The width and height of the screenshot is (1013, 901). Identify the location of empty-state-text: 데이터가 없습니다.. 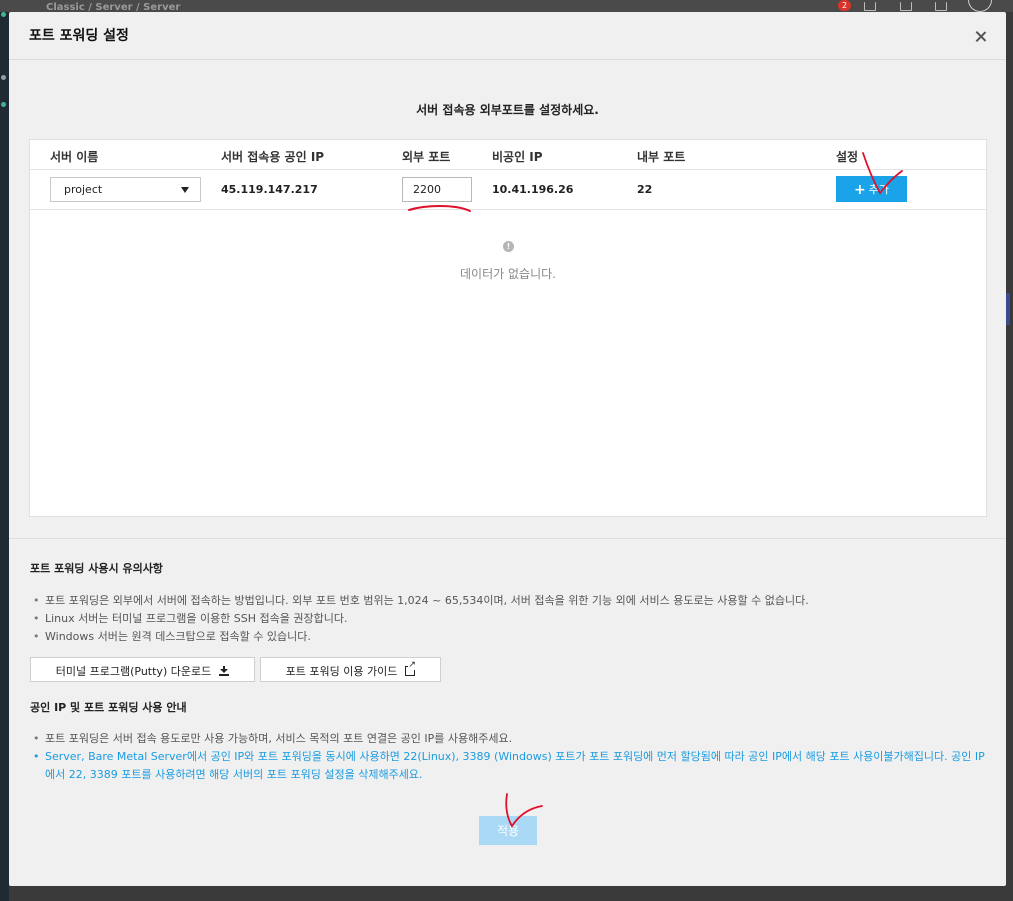
(508, 274).